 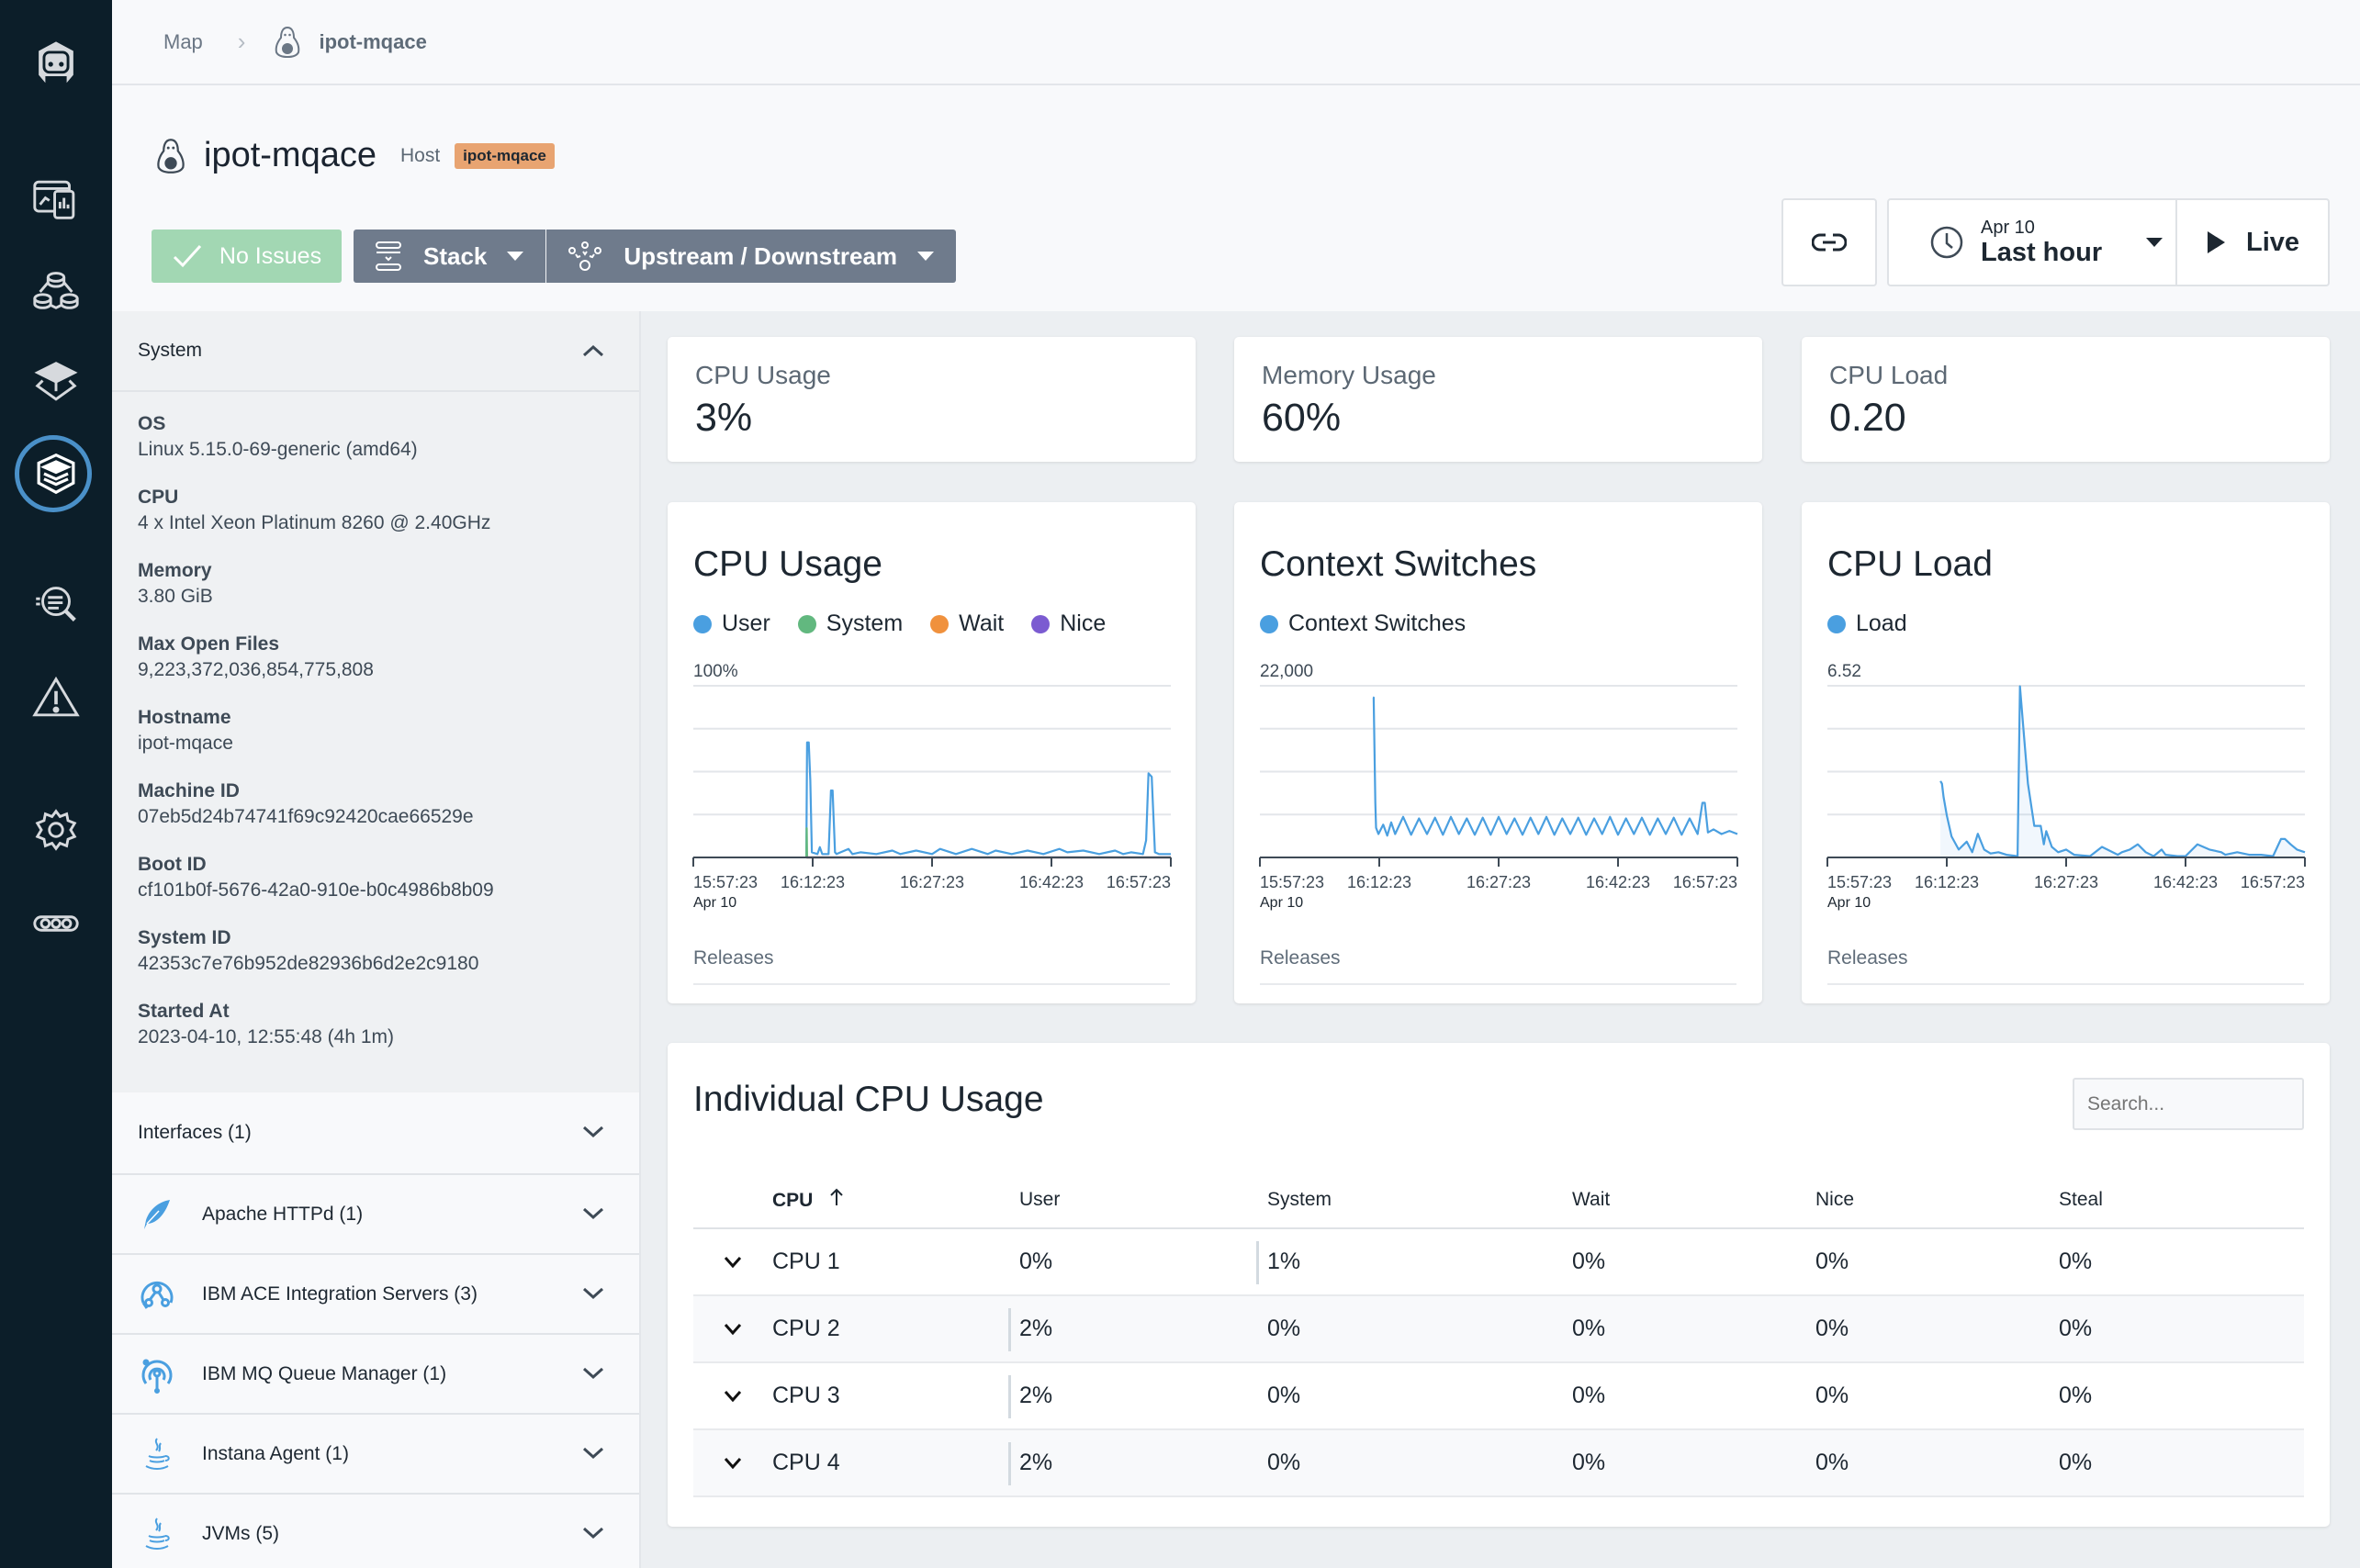 What do you see at coordinates (375, 351) in the screenshot?
I see `system-section-header: System` at bounding box center [375, 351].